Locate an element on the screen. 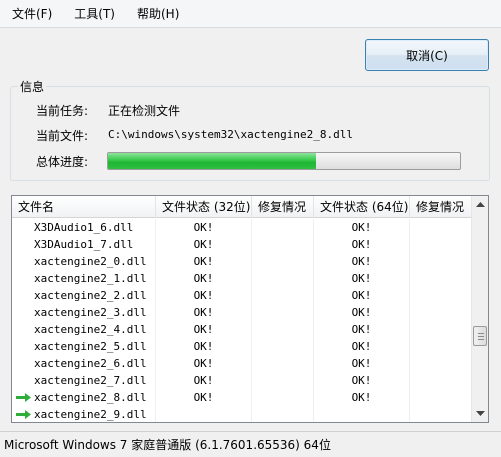 Image resolution: width=501 pixels, height=457 pixels. row-filename-text: xactengine2_9.dll is located at coordinates (90, 414).